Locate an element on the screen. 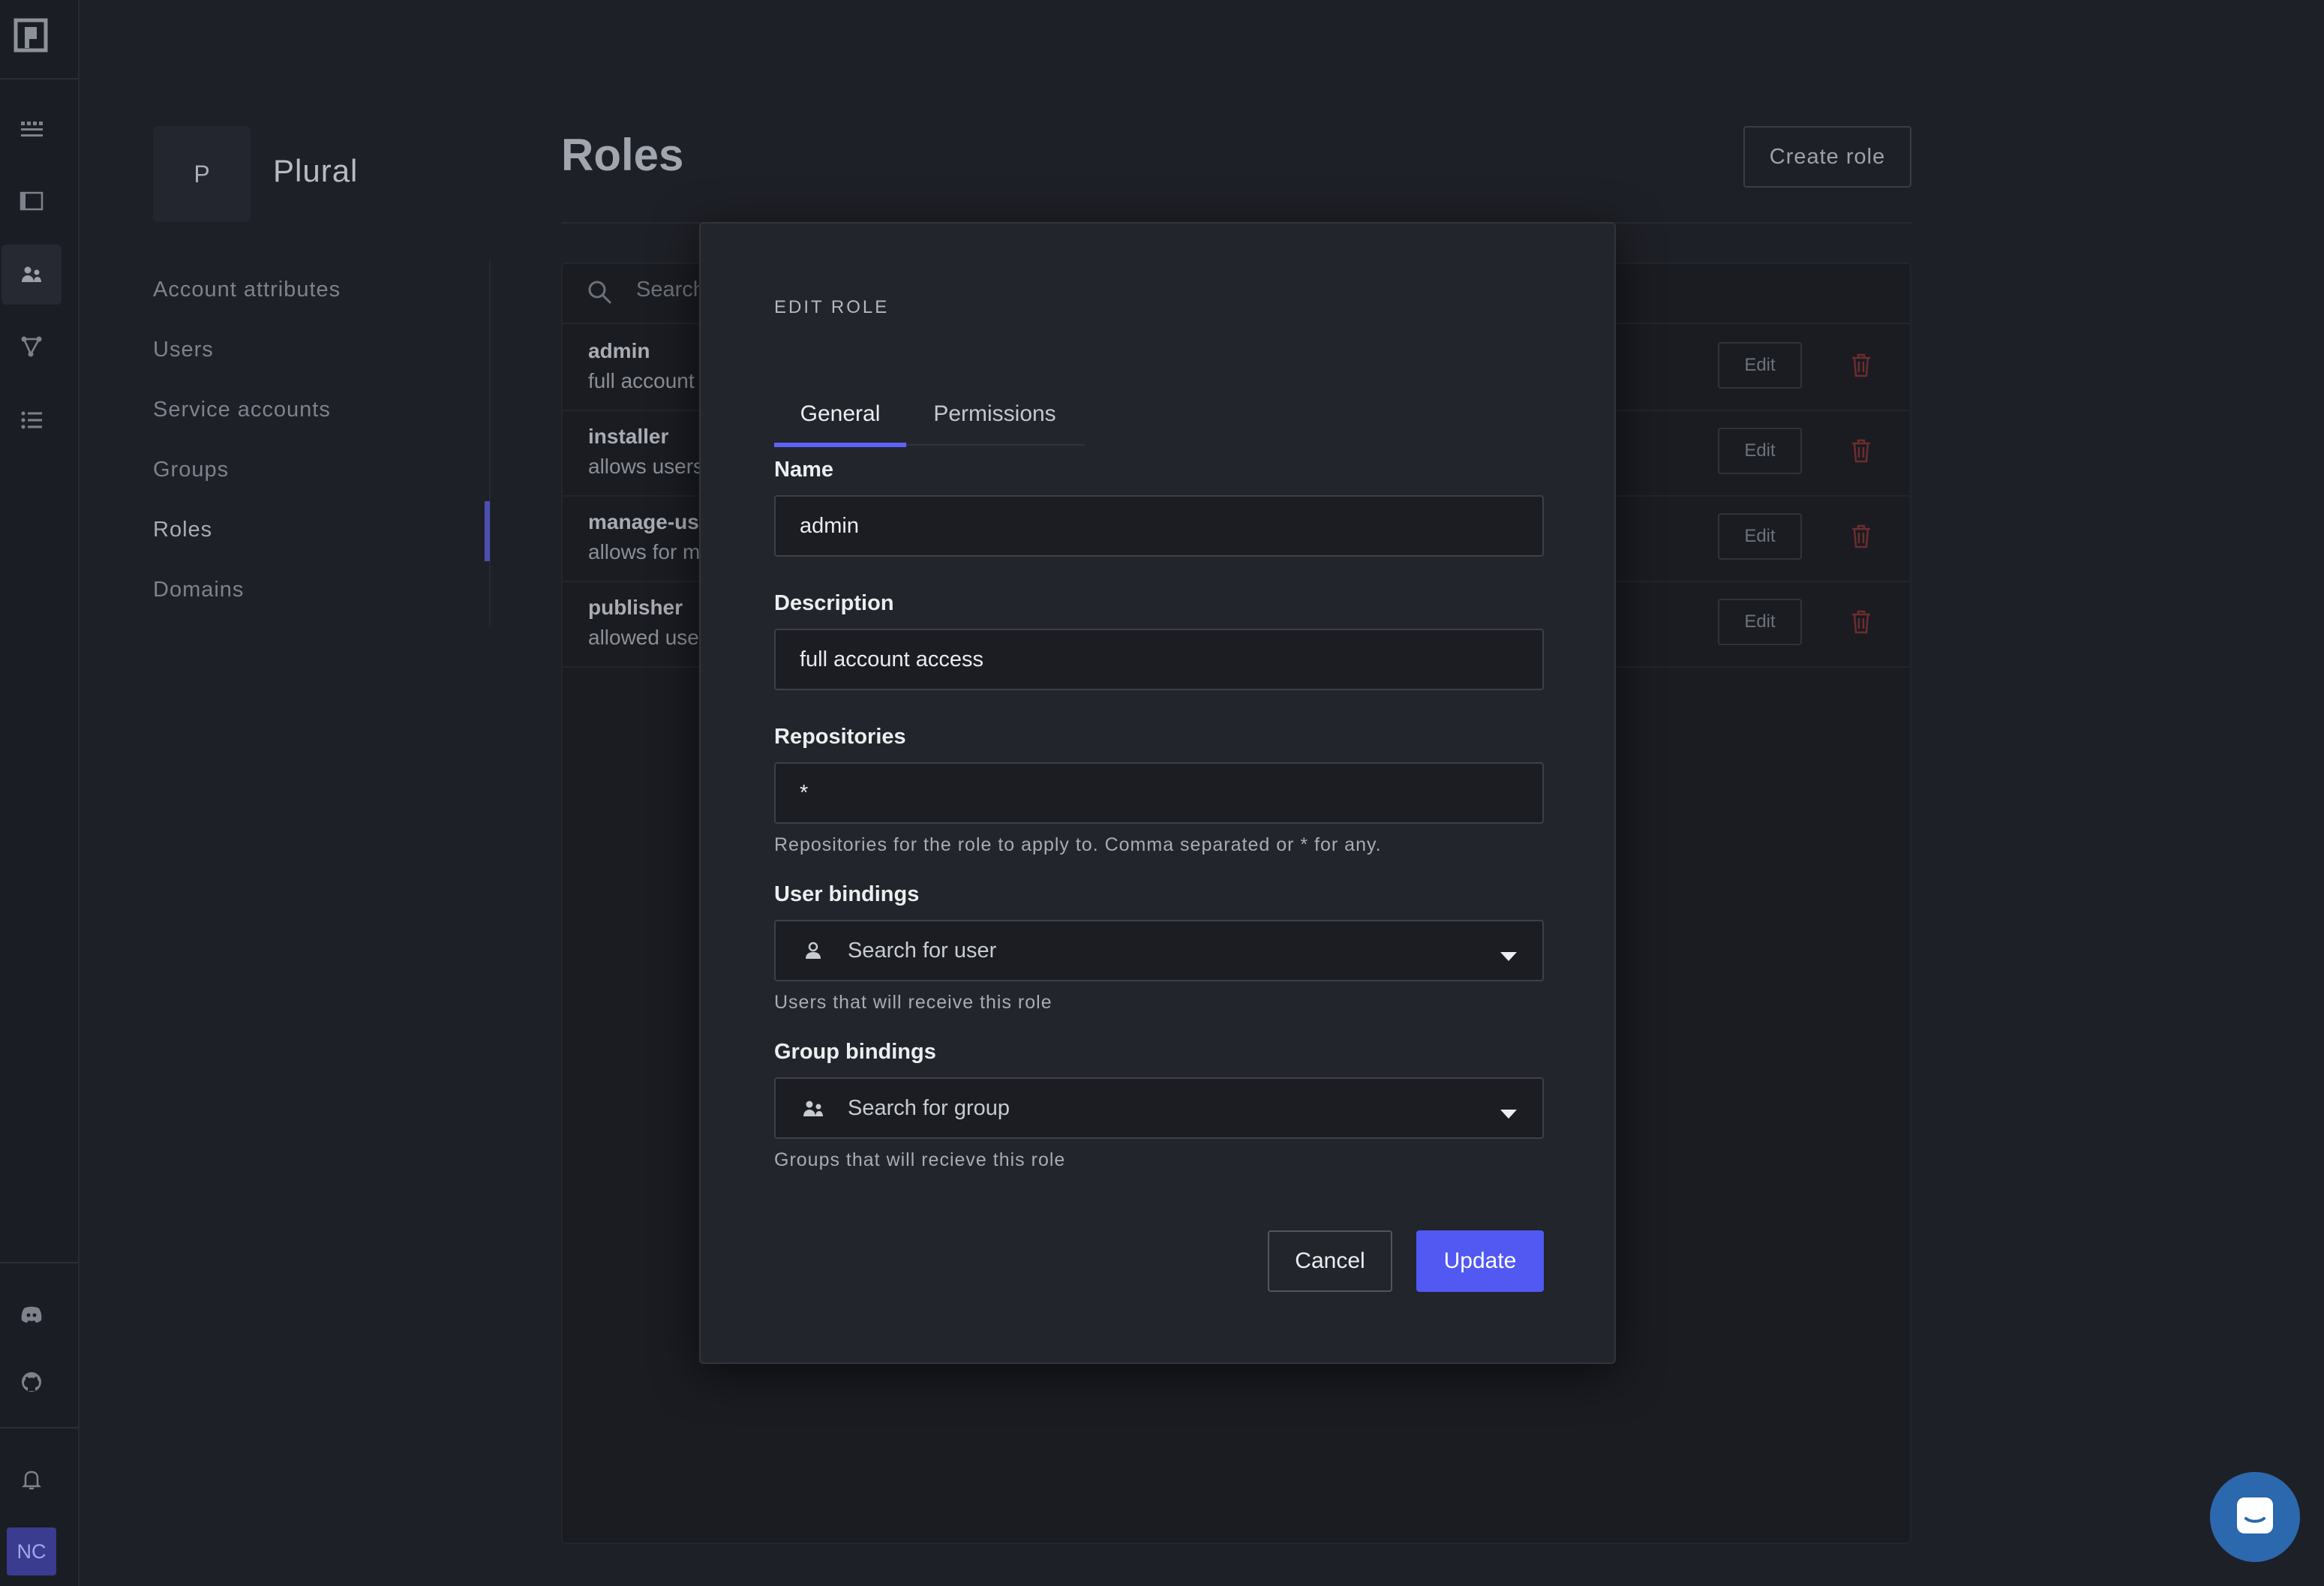  chat-support-button is located at coordinates (2255, 1517).